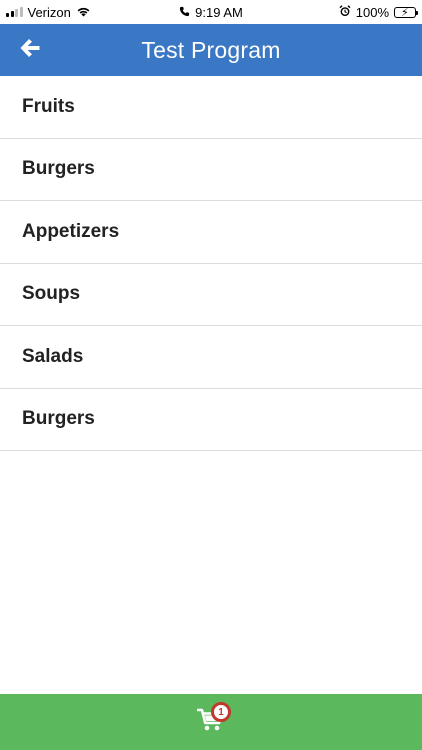  I want to click on wifi-icon, so click(83, 12).